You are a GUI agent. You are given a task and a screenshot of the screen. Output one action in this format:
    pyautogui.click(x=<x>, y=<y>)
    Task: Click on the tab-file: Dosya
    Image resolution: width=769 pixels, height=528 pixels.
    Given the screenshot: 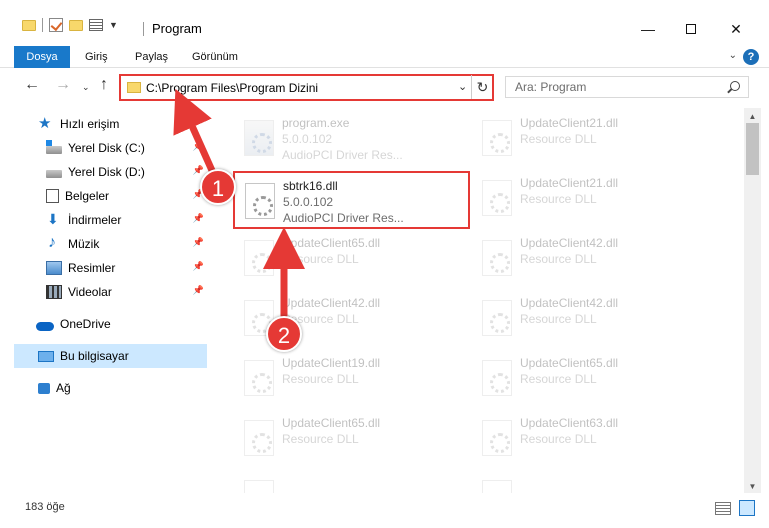 What is the action you would take?
    pyautogui.click(x=42, y=57)
    